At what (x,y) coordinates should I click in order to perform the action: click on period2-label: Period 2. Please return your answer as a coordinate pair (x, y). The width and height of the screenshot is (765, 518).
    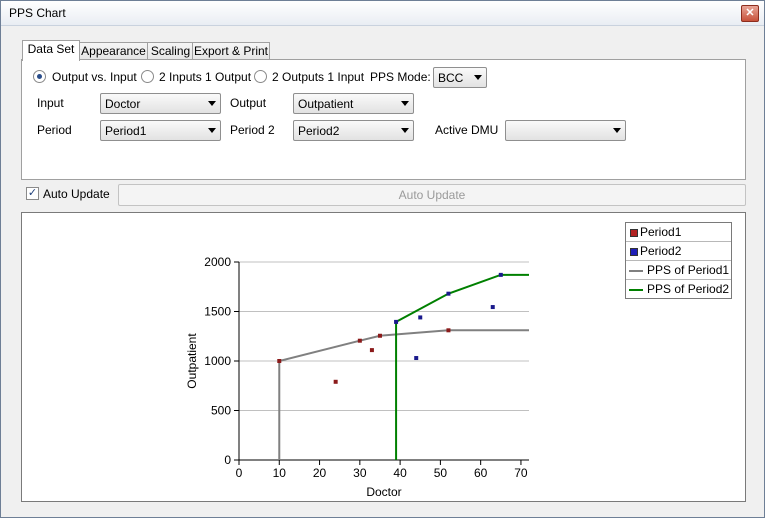
    Looking at the image, I should click on (252, 130).